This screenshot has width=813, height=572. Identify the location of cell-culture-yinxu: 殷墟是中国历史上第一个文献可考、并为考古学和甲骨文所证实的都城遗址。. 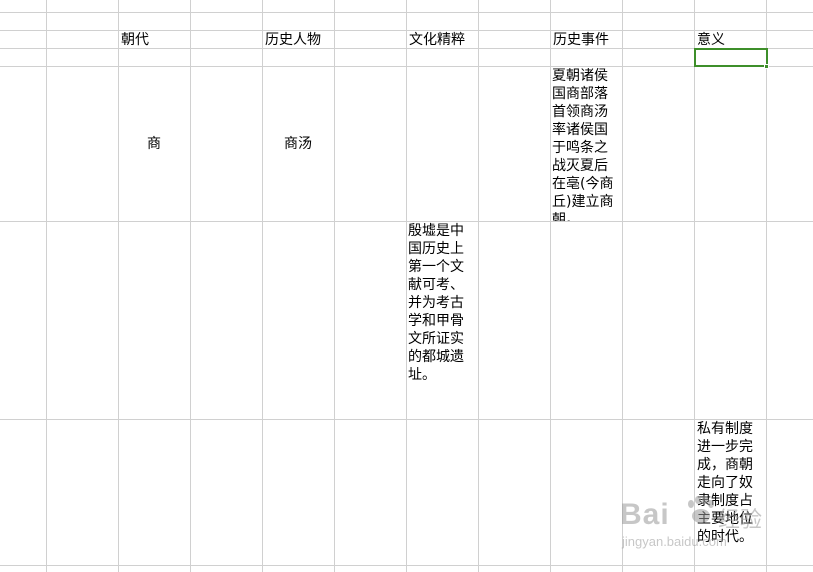
(441, 320).